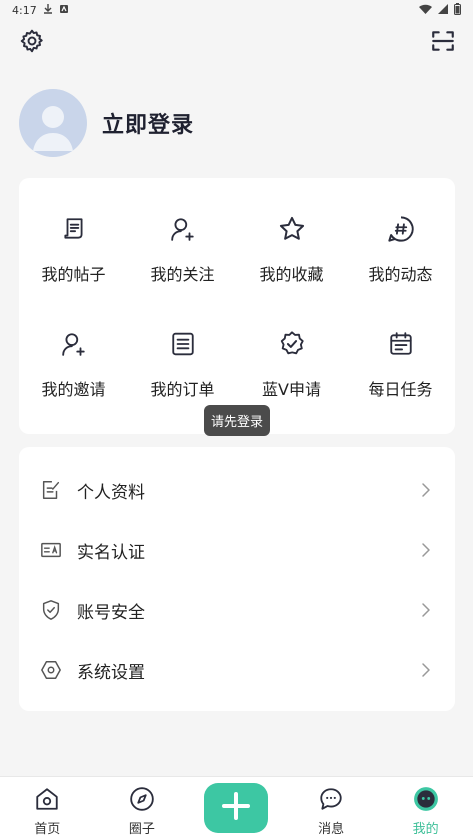 This screenshot has height=840, width=473. I want to click on invite-icon, so click(74, 344).